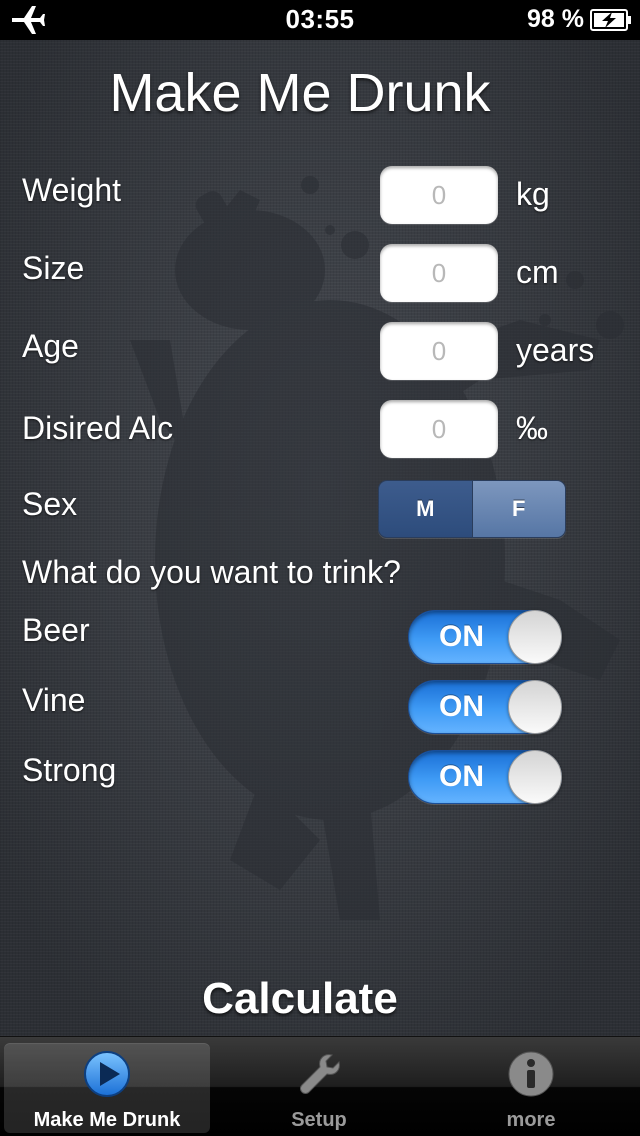 This screenshot has height=1136, width=640. Describe the element at coordinates (531, 1074) in the screenshot. I see `info-icon` at that location.